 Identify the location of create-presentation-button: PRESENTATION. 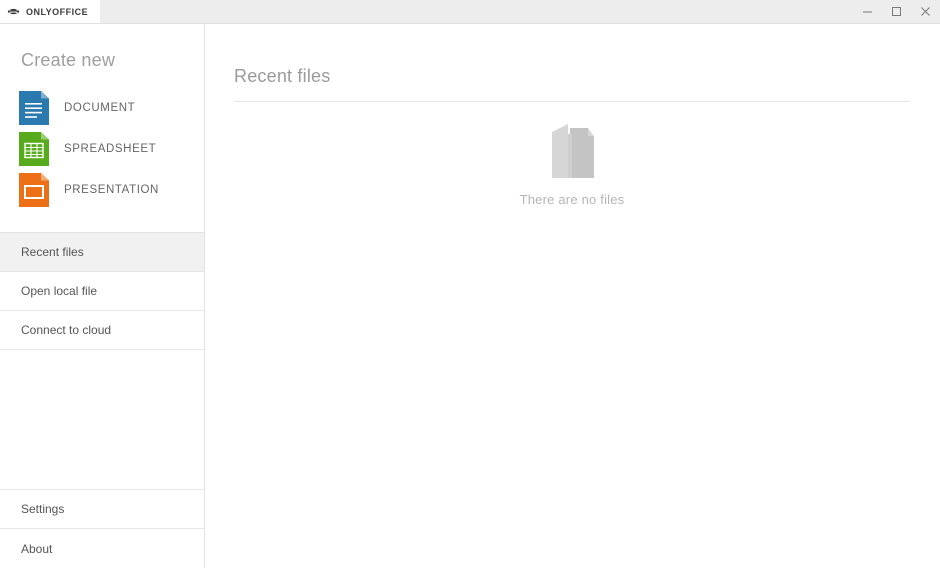
(102, 189).